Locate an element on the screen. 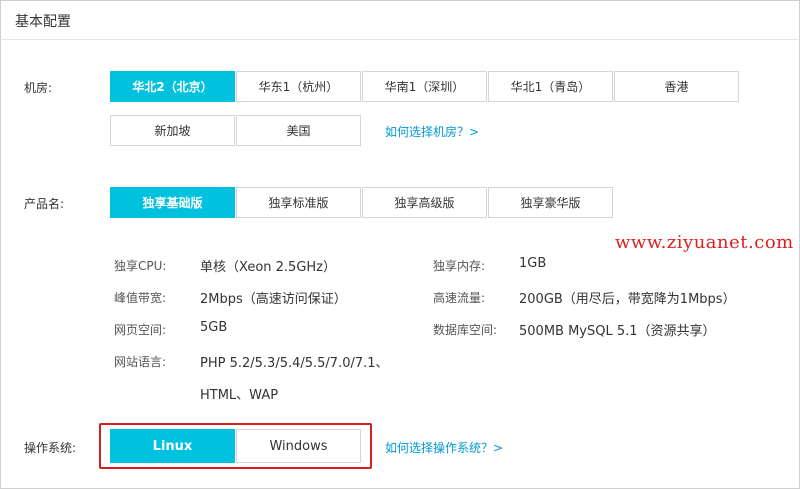 This screenshot has width=800, height=489. product-option-standard: 独享标准版 is located at coordinates (298, 202).